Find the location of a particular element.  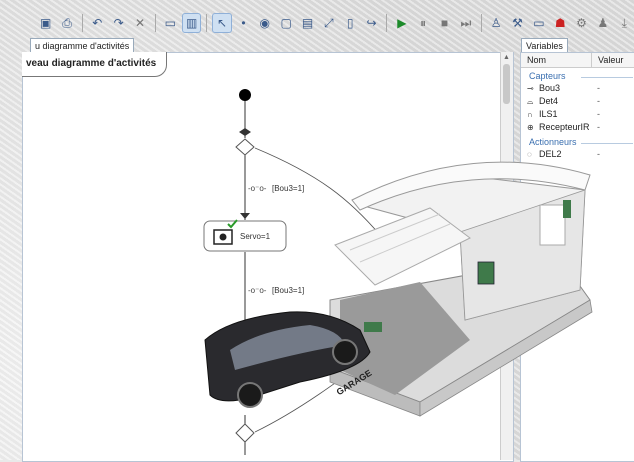

transition-bou3-1-second: -o⁻o- [Bou3=1] is located at coordinates (276, 290).